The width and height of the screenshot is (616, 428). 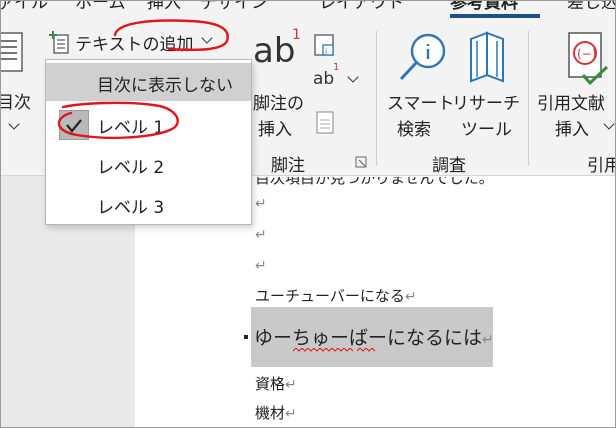 What do you see at coordinates (270, 413) in the screenshot?
I see `body-text: 機材` at bounding box center [270, 413].